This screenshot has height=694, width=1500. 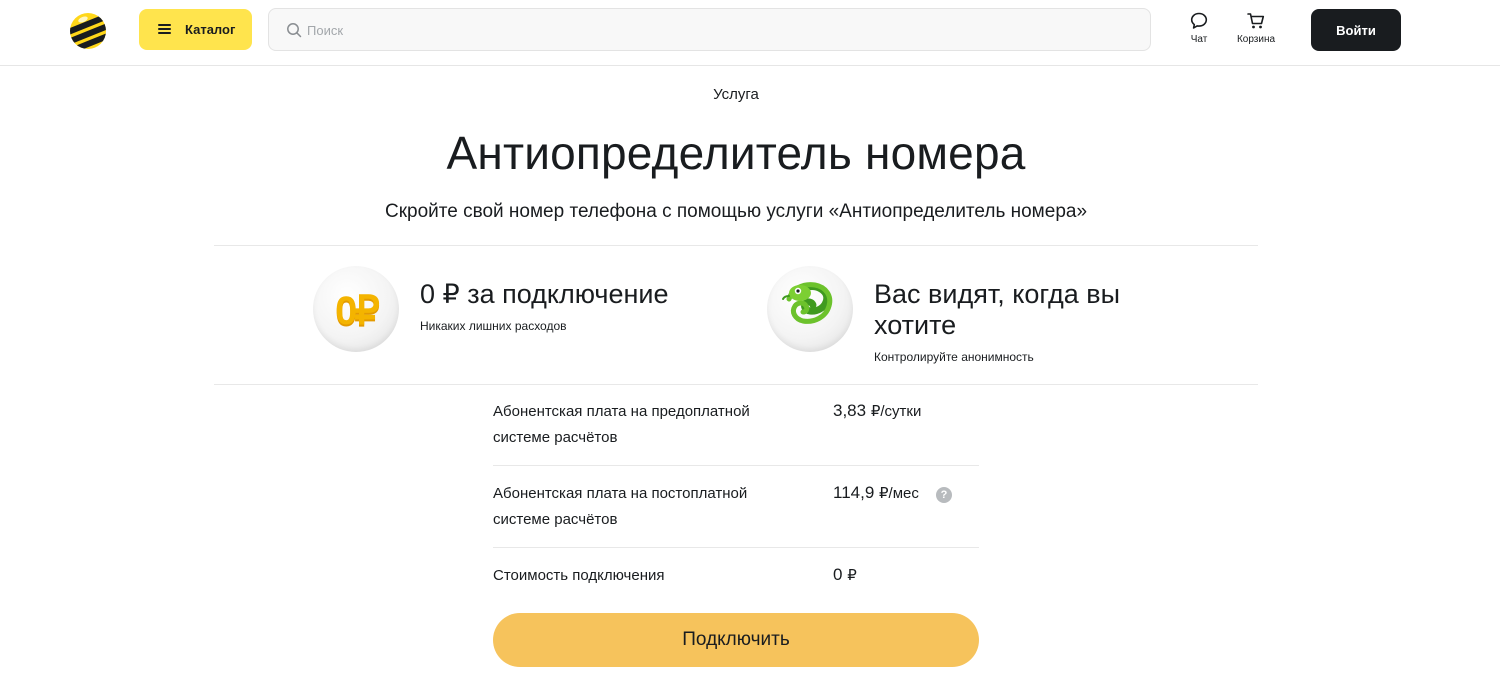 What do you see at coordinates (736, 94) in the screenshot?
I see `service-eyebrow: Услуга` at bounding box center [736, 94].